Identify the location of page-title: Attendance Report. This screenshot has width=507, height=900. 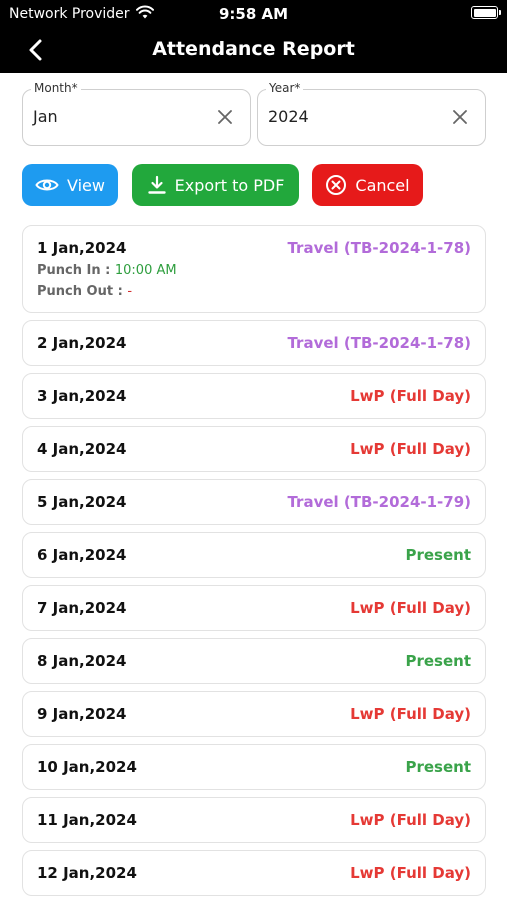
(253, 49).